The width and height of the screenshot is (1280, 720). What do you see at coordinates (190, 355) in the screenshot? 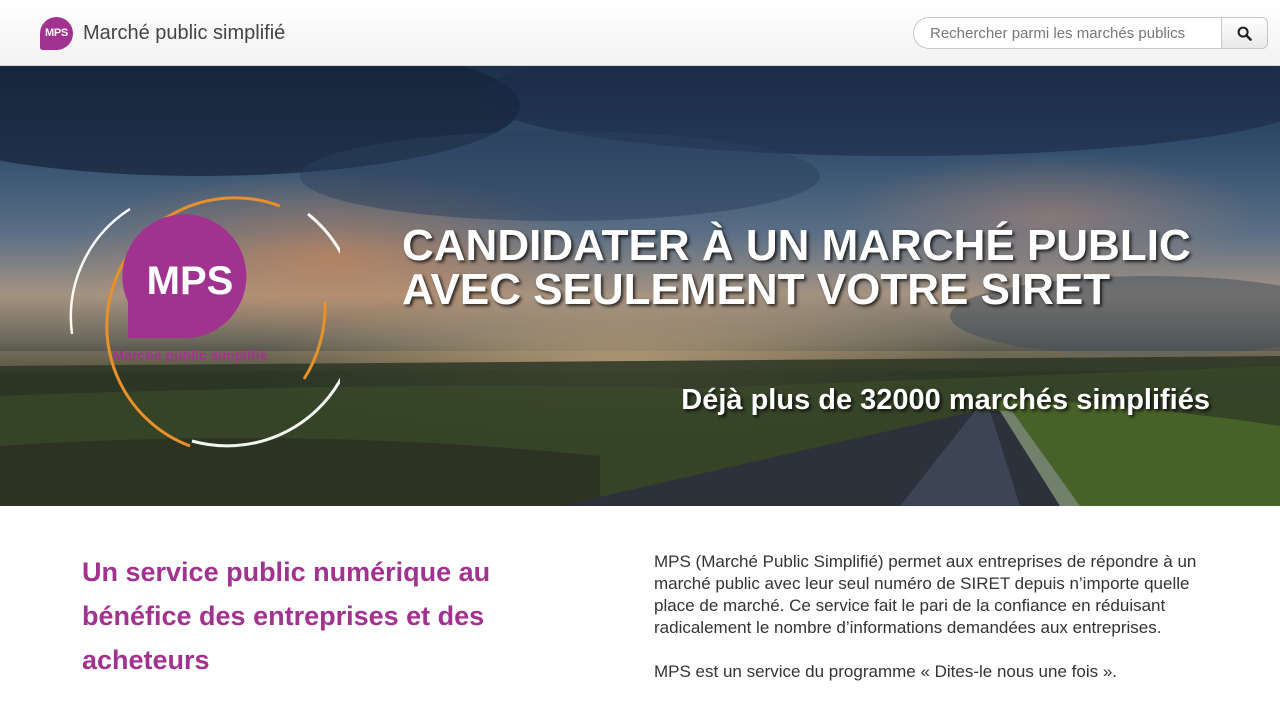
I see `hero-logo-caption: Marché public simplifié` at bounding box center [190, 355].